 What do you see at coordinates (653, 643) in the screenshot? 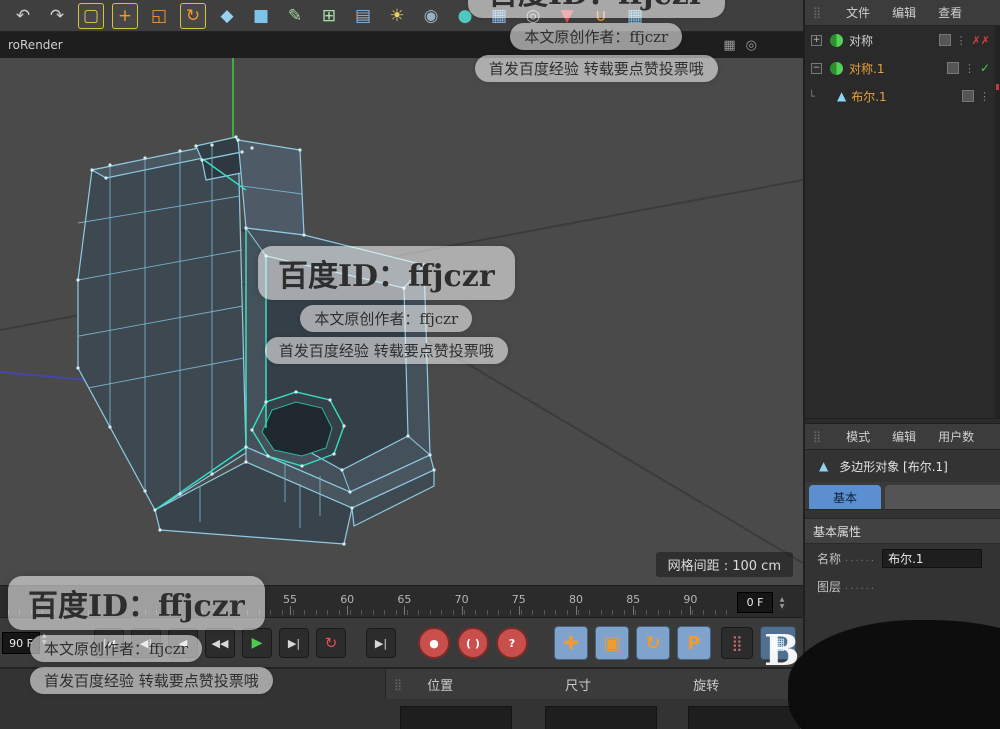
I see `rotate-tool-button: ↻` at bounding box center [653, 643].